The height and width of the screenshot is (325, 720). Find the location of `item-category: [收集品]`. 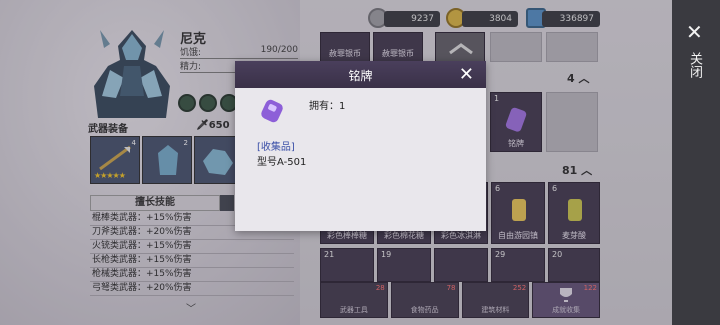

item-category: [收集品] is located at coordinates (276, 147).